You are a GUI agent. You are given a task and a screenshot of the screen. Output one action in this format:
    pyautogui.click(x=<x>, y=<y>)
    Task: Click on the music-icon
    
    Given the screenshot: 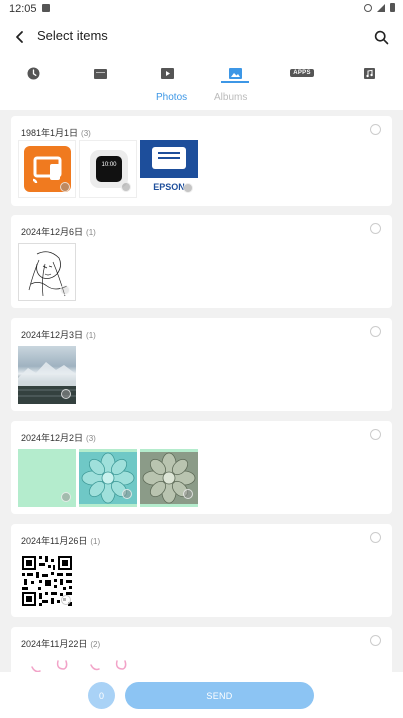 What is the action you would take?
    pyautogui.click(x=369, y=73)
    